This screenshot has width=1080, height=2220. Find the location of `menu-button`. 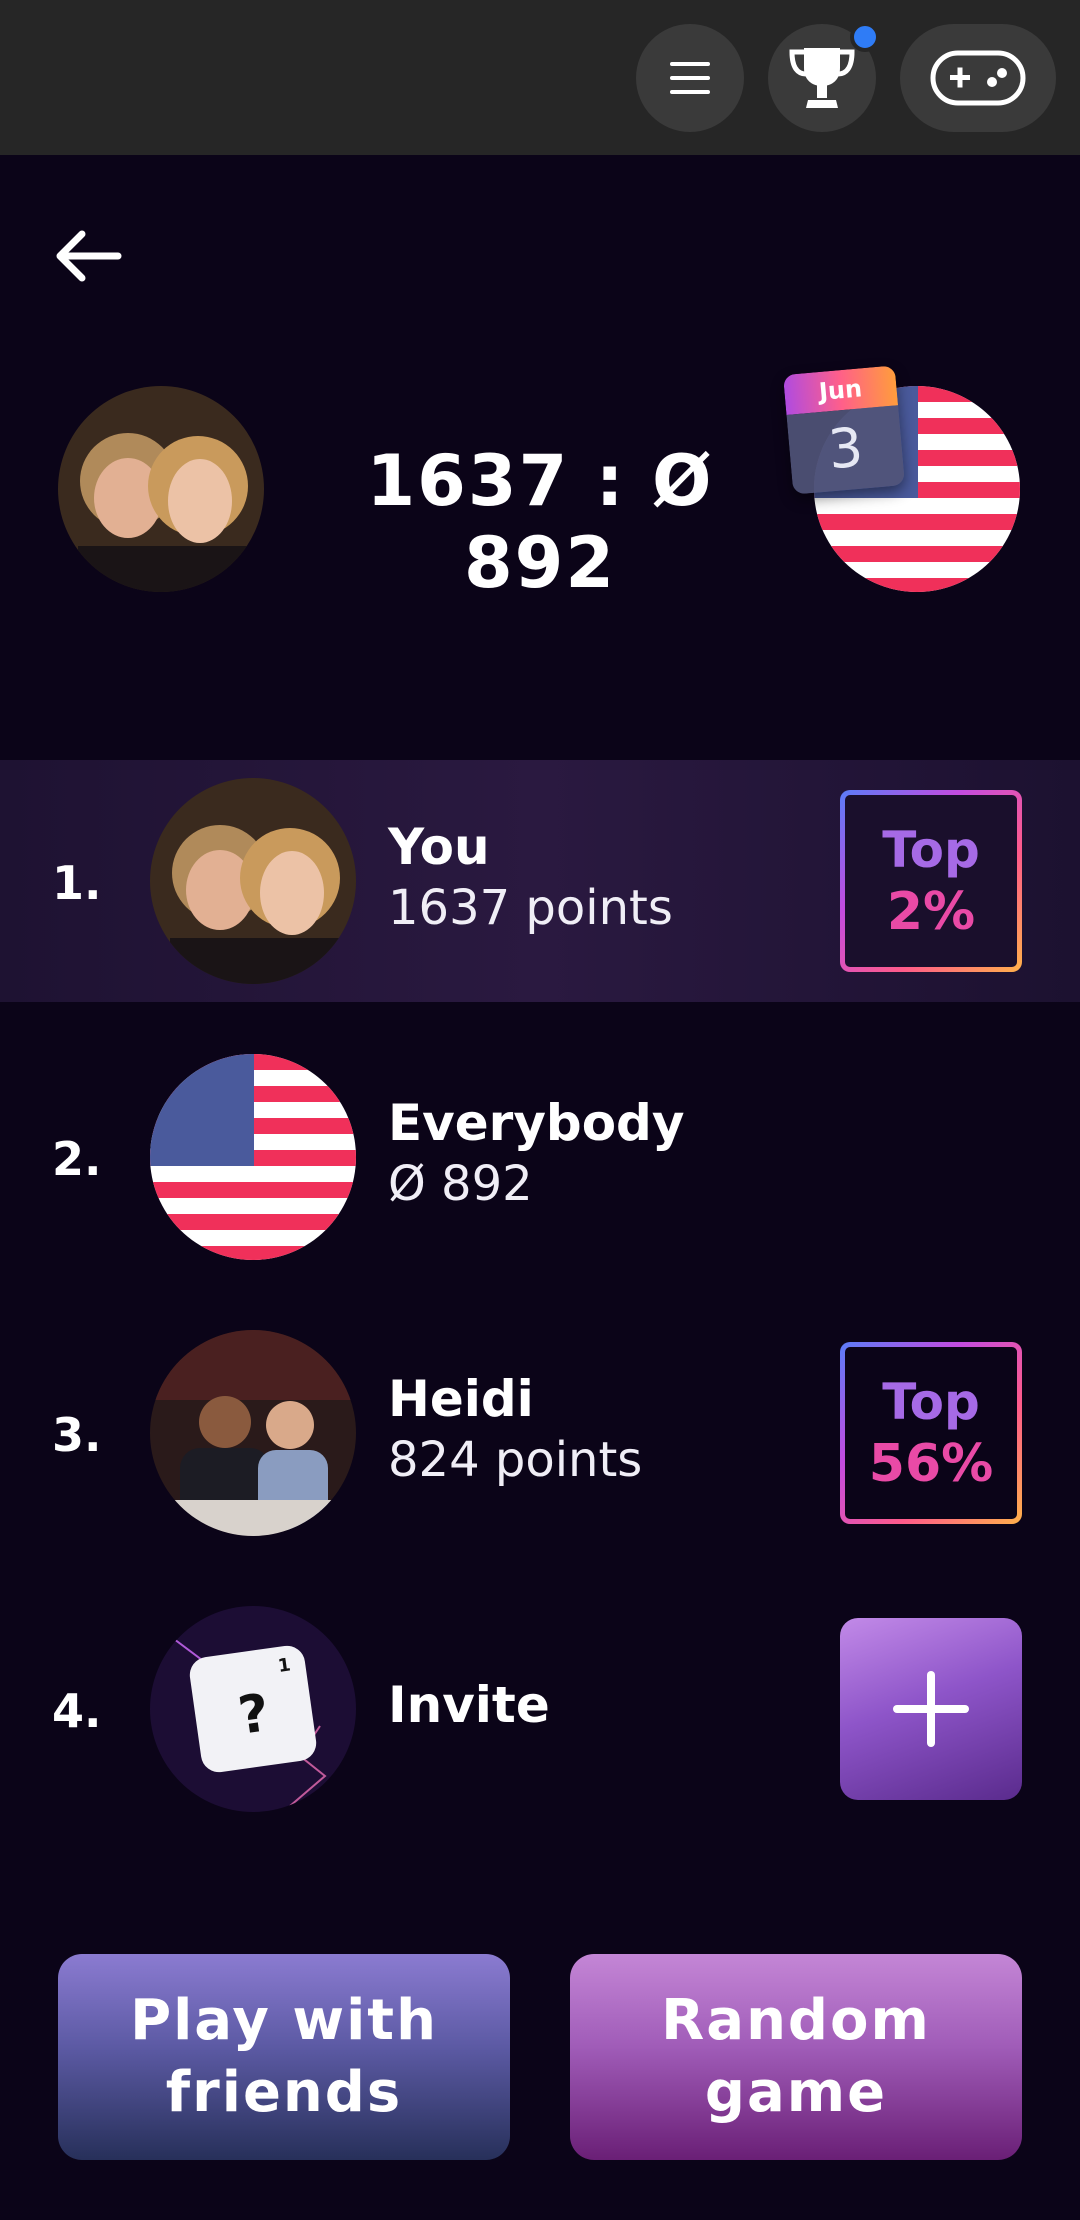

menu-button is located at coordinates (690, 78).